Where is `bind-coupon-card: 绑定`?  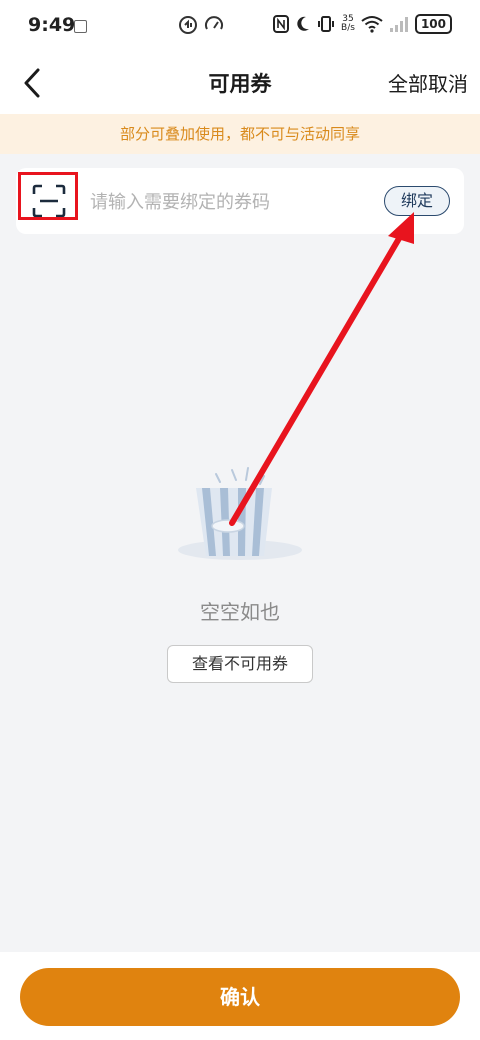
bind-coupon-card: 绑定 is located at coordinates (240, 201).